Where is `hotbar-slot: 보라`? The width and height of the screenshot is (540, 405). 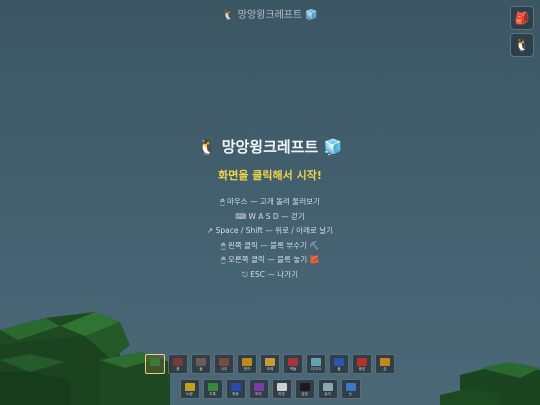
hotbar-slot: 보라 is located at coordinates (258, 389).